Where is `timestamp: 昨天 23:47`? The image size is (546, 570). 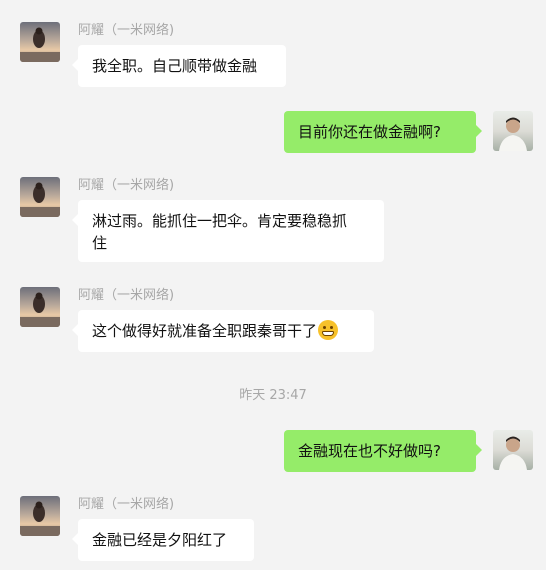 timestamp: 昨天 23:47 is located at coordinates (273, 395).